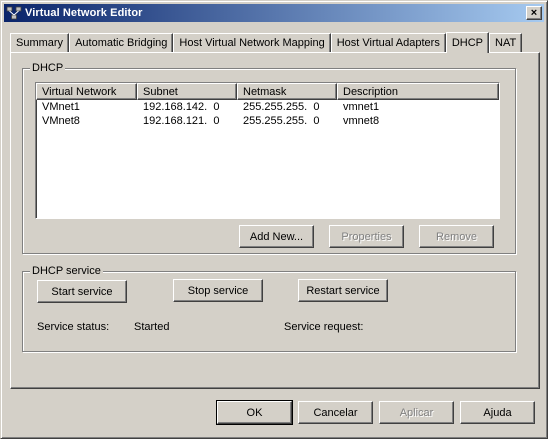 Image resolution: width=548 pixels, height=439 pixels. I want to click on cell-subnet: 192.168.121. 0, so click(181, 121).